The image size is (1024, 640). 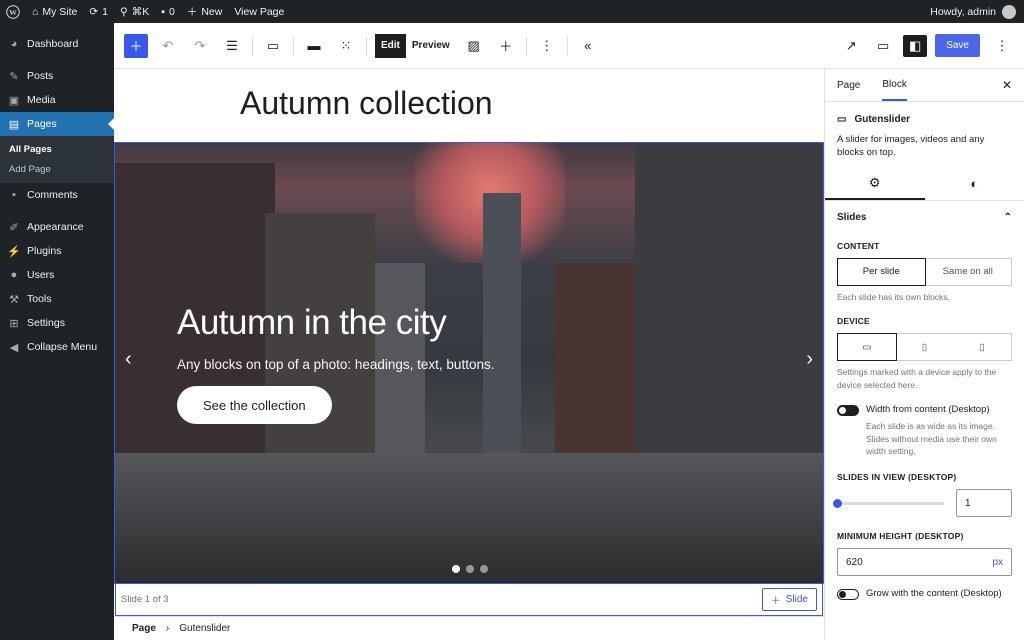 I want to click on add-button: ＋, so click(x=506, y=46).